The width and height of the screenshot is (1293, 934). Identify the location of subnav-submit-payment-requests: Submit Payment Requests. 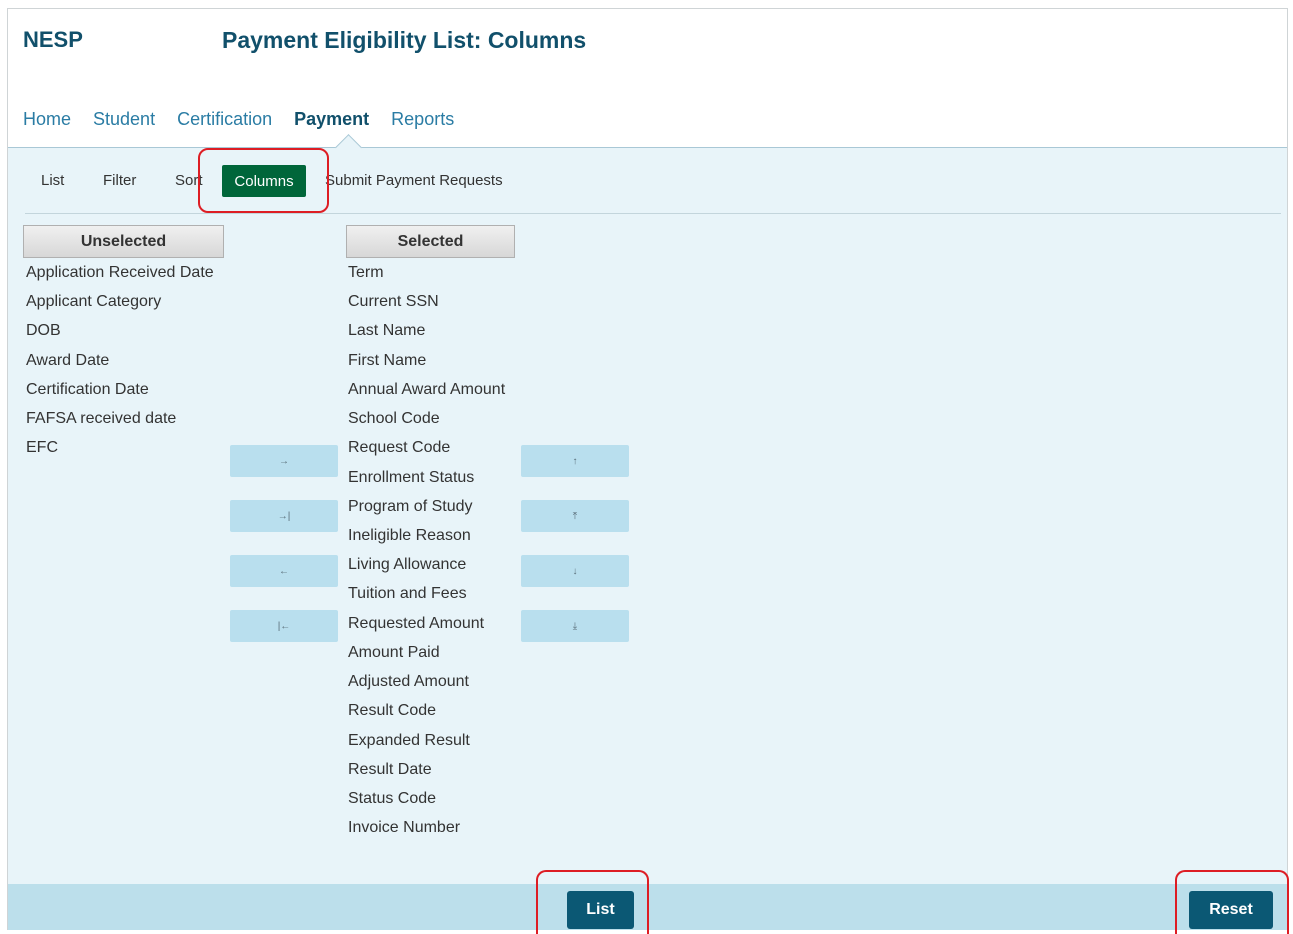
(414, 180).